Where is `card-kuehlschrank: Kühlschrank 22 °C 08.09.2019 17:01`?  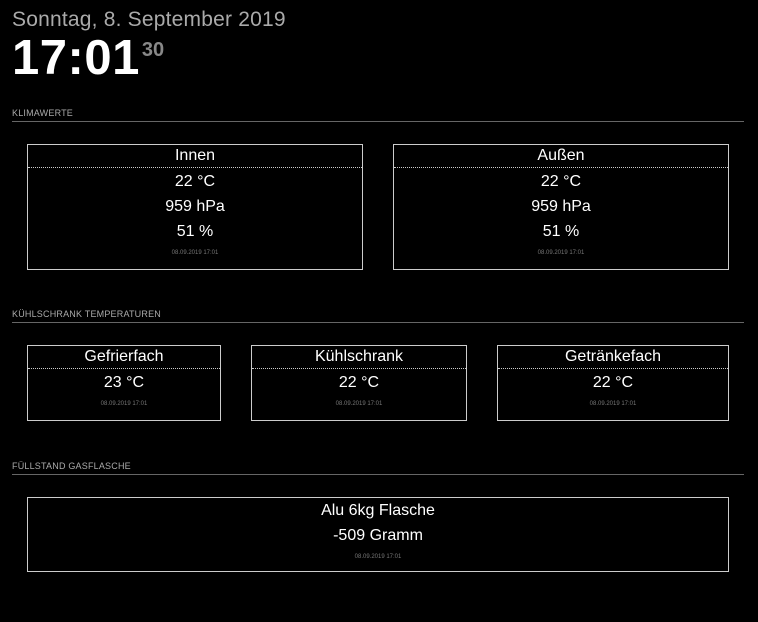
card-kuehlschrank: Kühlschrank 22 °C 08.09.2019 17:01 is located at coordinates (359, 383).